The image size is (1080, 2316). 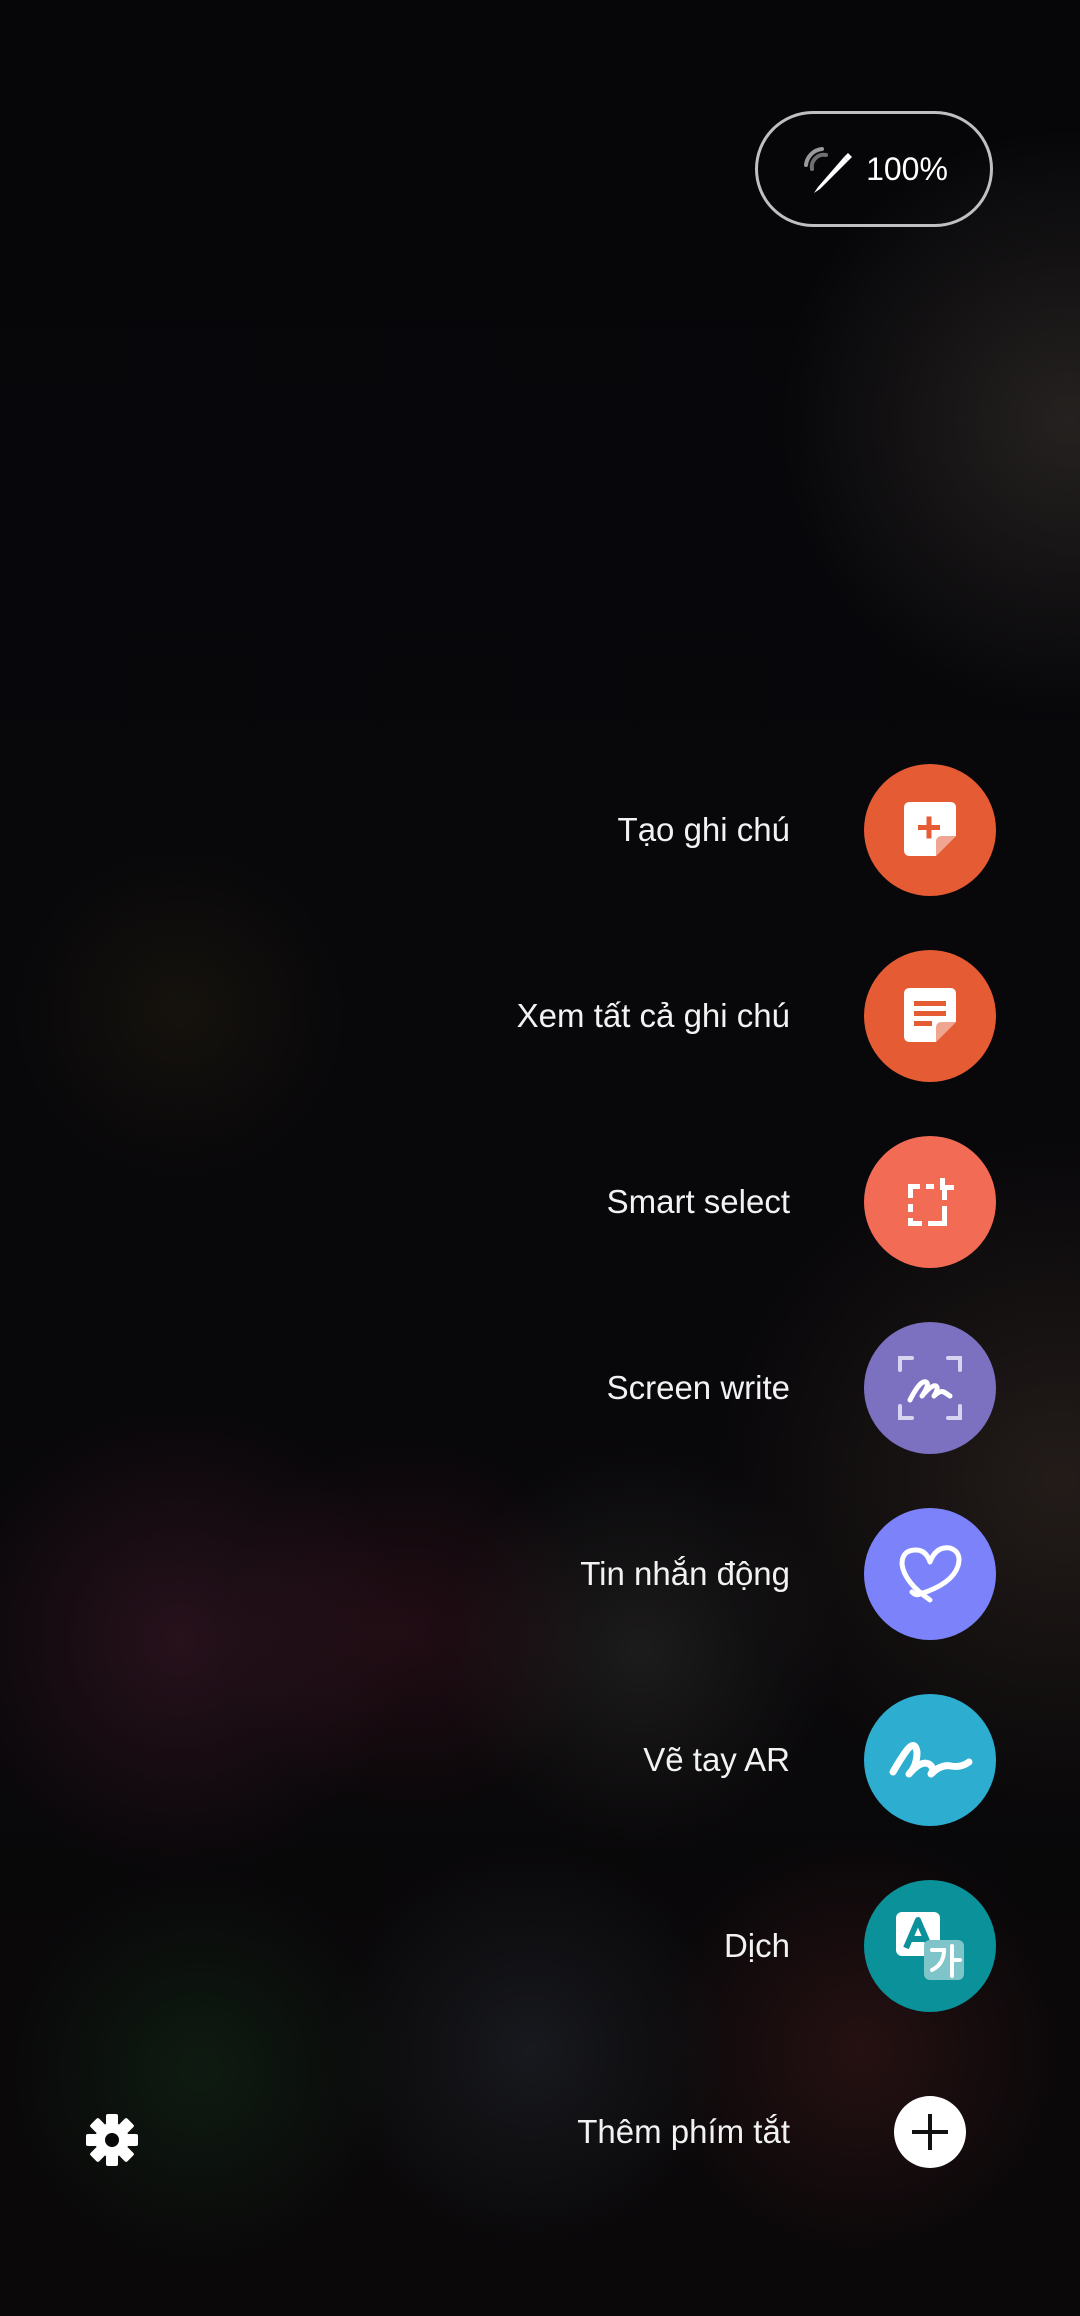 I want to click on shortcut-live-message: Tin nhắn động, so click(x=540, y=1574).